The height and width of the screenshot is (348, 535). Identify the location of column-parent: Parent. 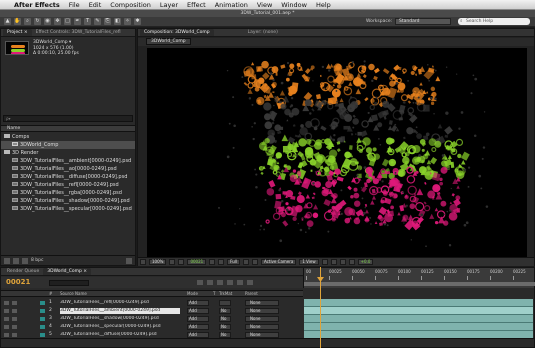
(251, 294).